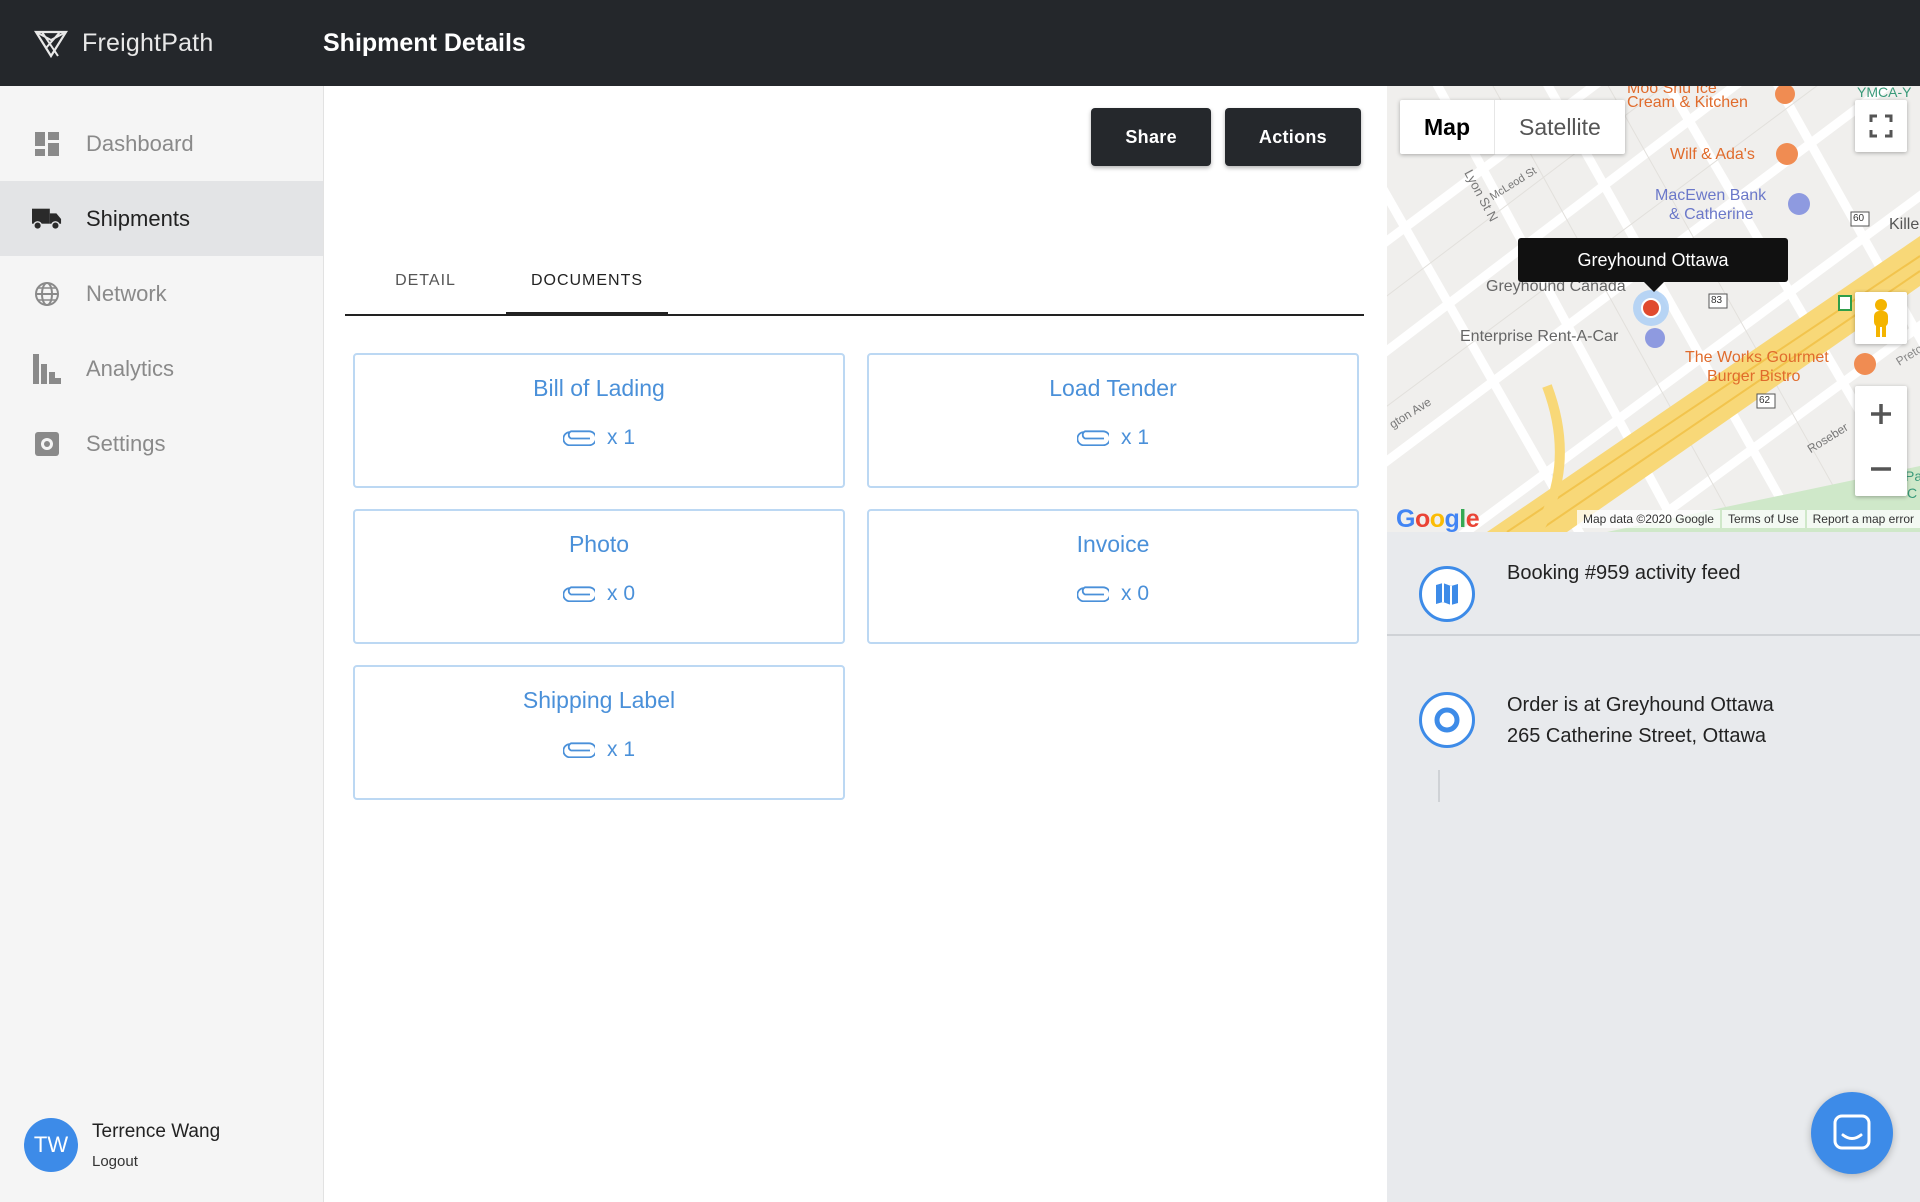 This screenshot has height=1202, width=1920. Describe the element at coordinates (599, 420) in the screenshot. I see `document-card-bill-of-lading: Bill of Lading x 1` at that location.